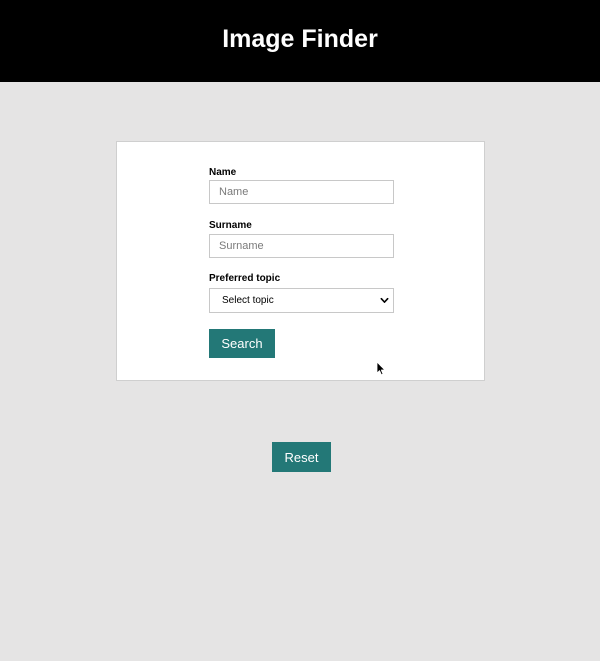  Describe the element at coordinates (230, 225) in the screenshot. I see `surname-label: Surname` at that location.